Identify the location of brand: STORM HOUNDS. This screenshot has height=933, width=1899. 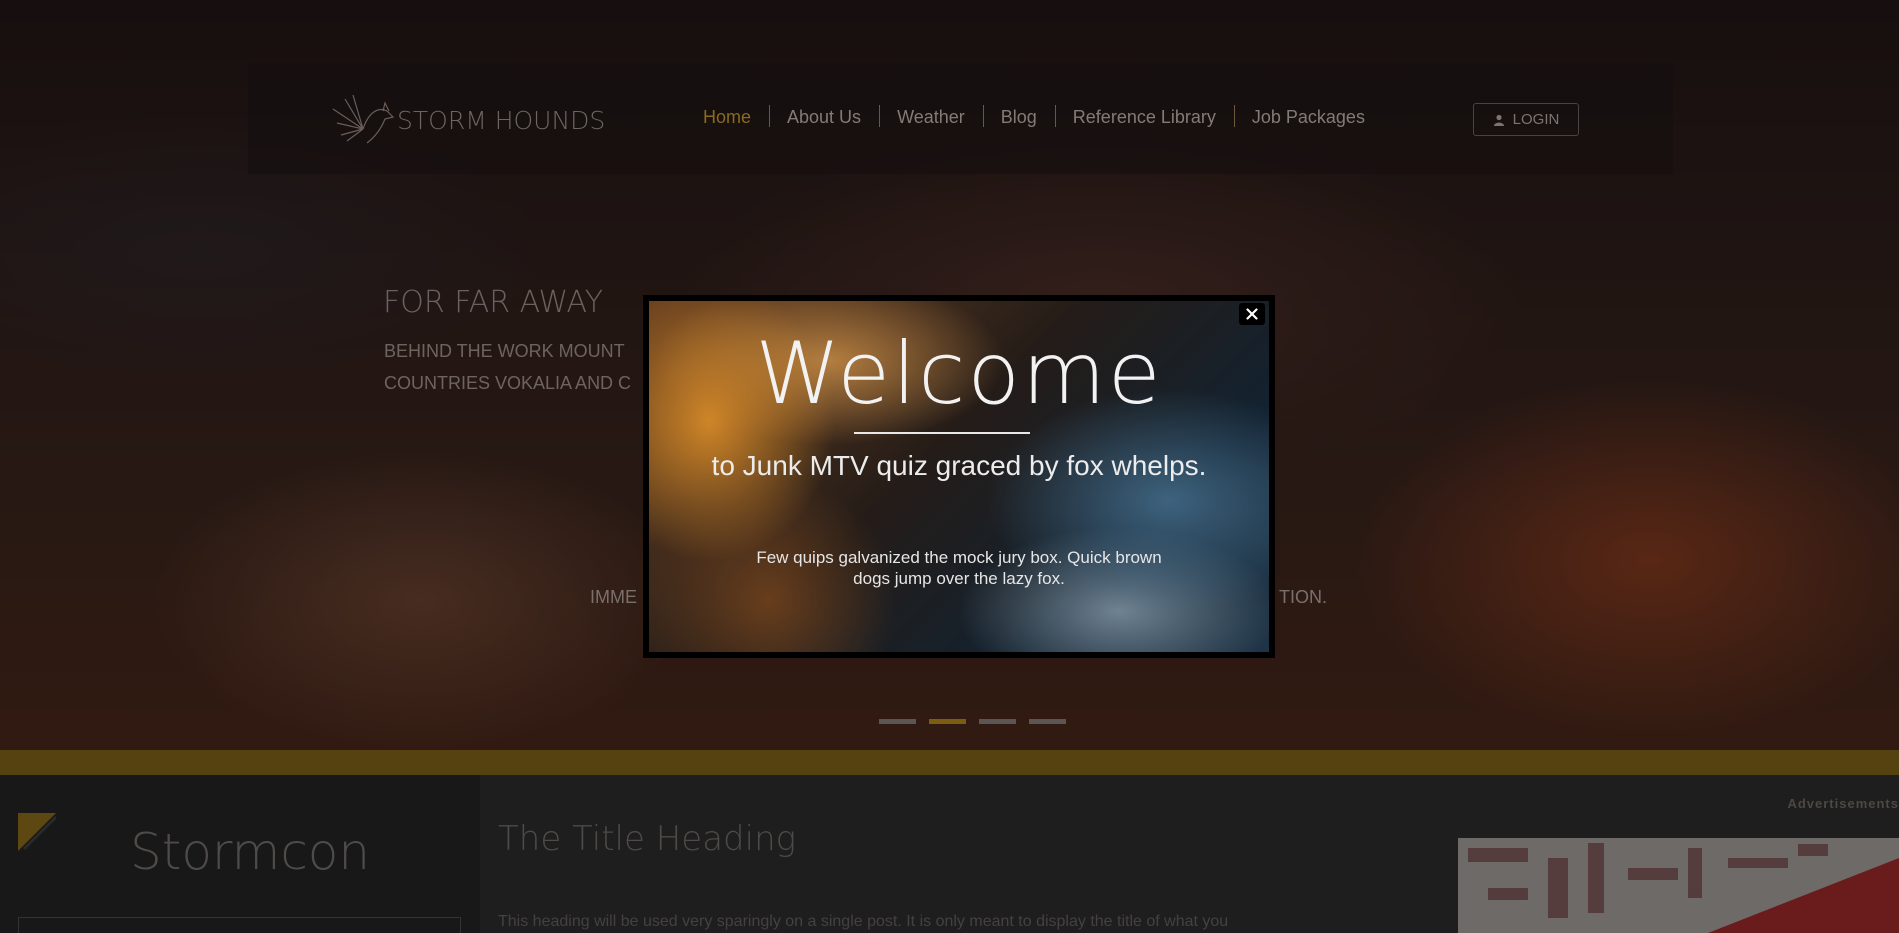
(464, 120).